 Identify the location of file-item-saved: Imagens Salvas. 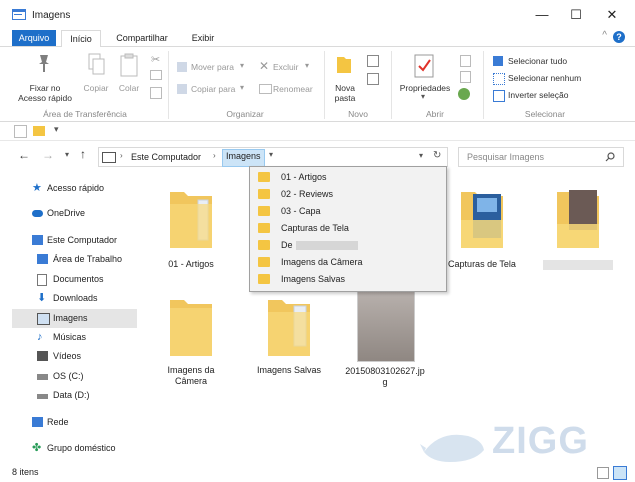
(289, 342).